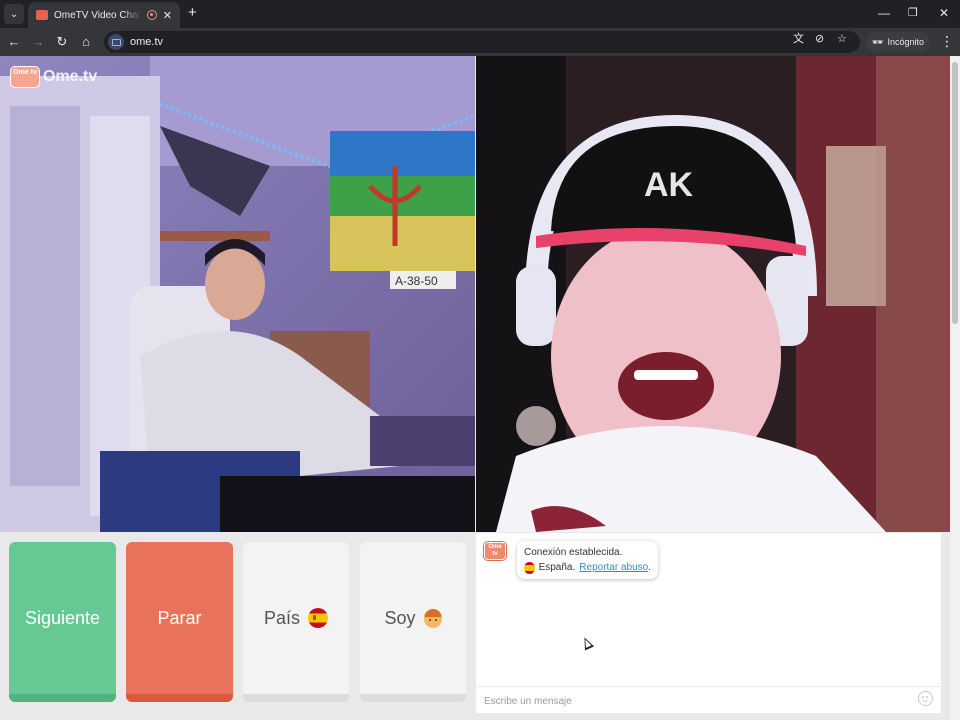 The image size is (960, 720). Describe the element at coordinates (913, 13) in the screenshot. I see `maximize-icon: ❐` at that location.